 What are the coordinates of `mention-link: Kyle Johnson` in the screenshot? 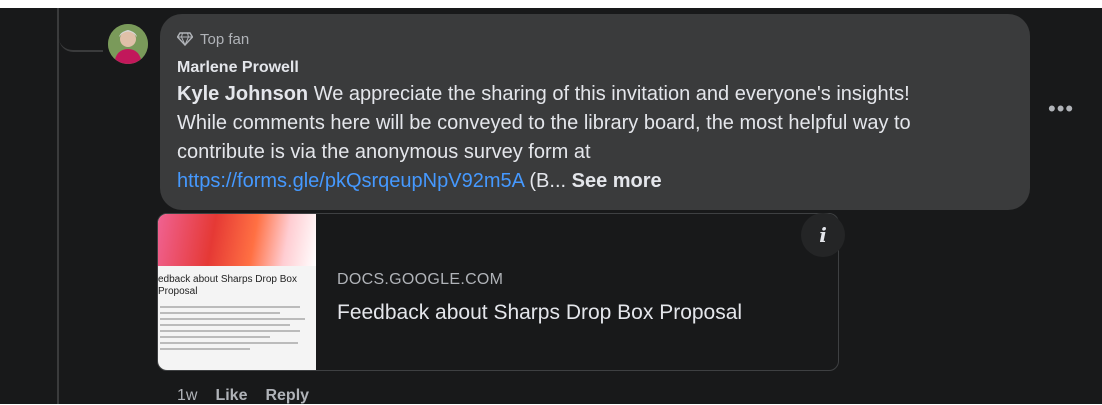 It's located at (242, 94).